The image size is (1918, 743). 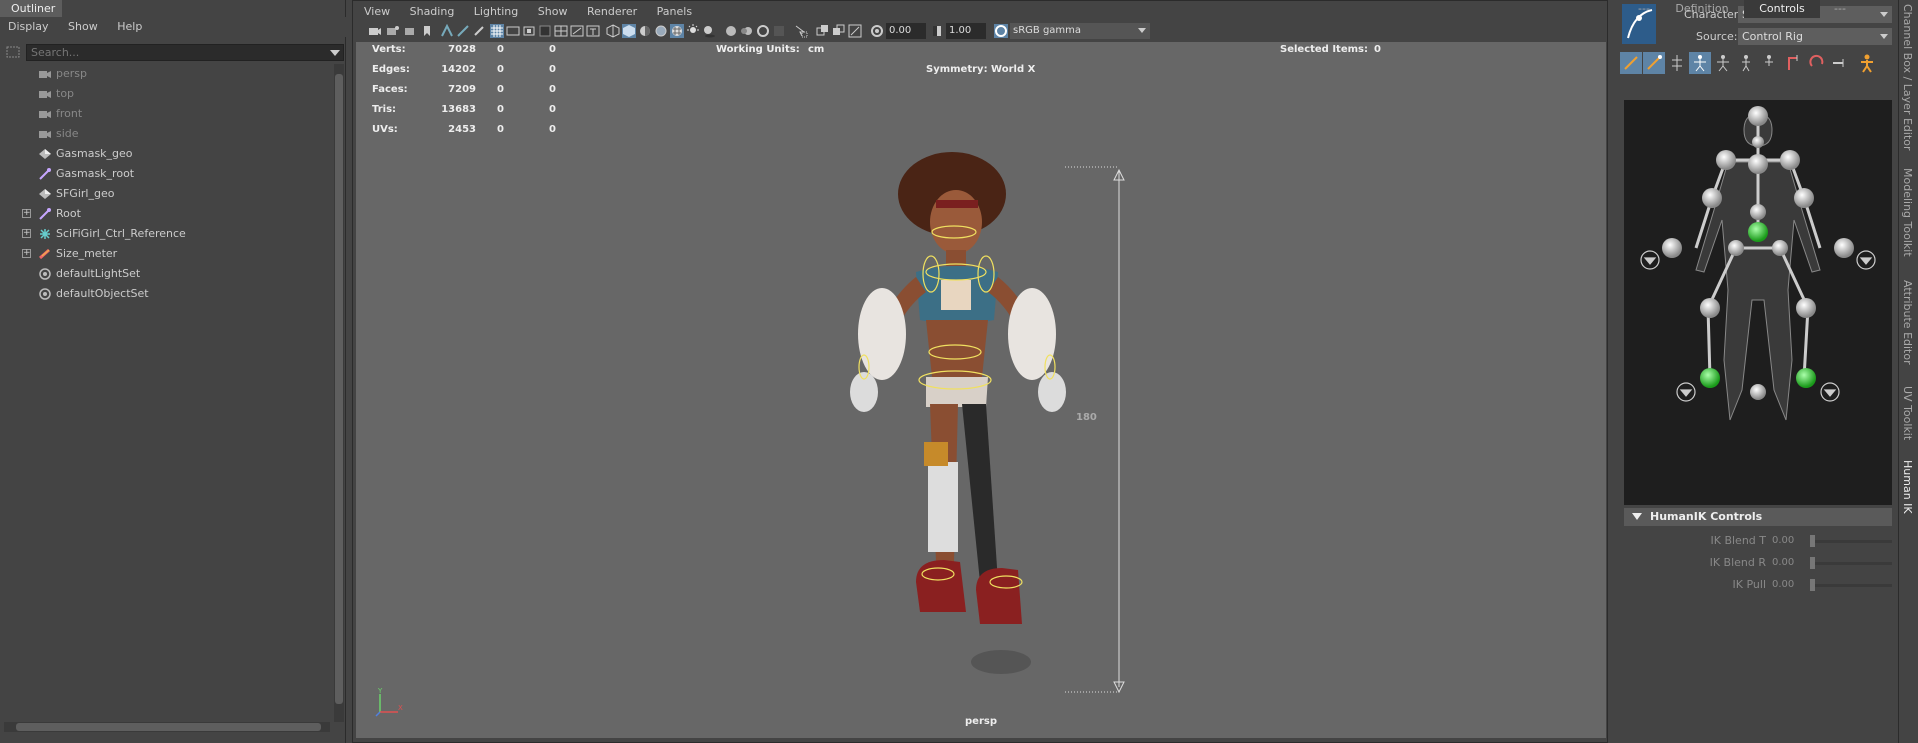 What do you see at coordinates (1817, 63) in the screenshot?
I see `pin-rotation-icon` at bounding box center [1817, 63].